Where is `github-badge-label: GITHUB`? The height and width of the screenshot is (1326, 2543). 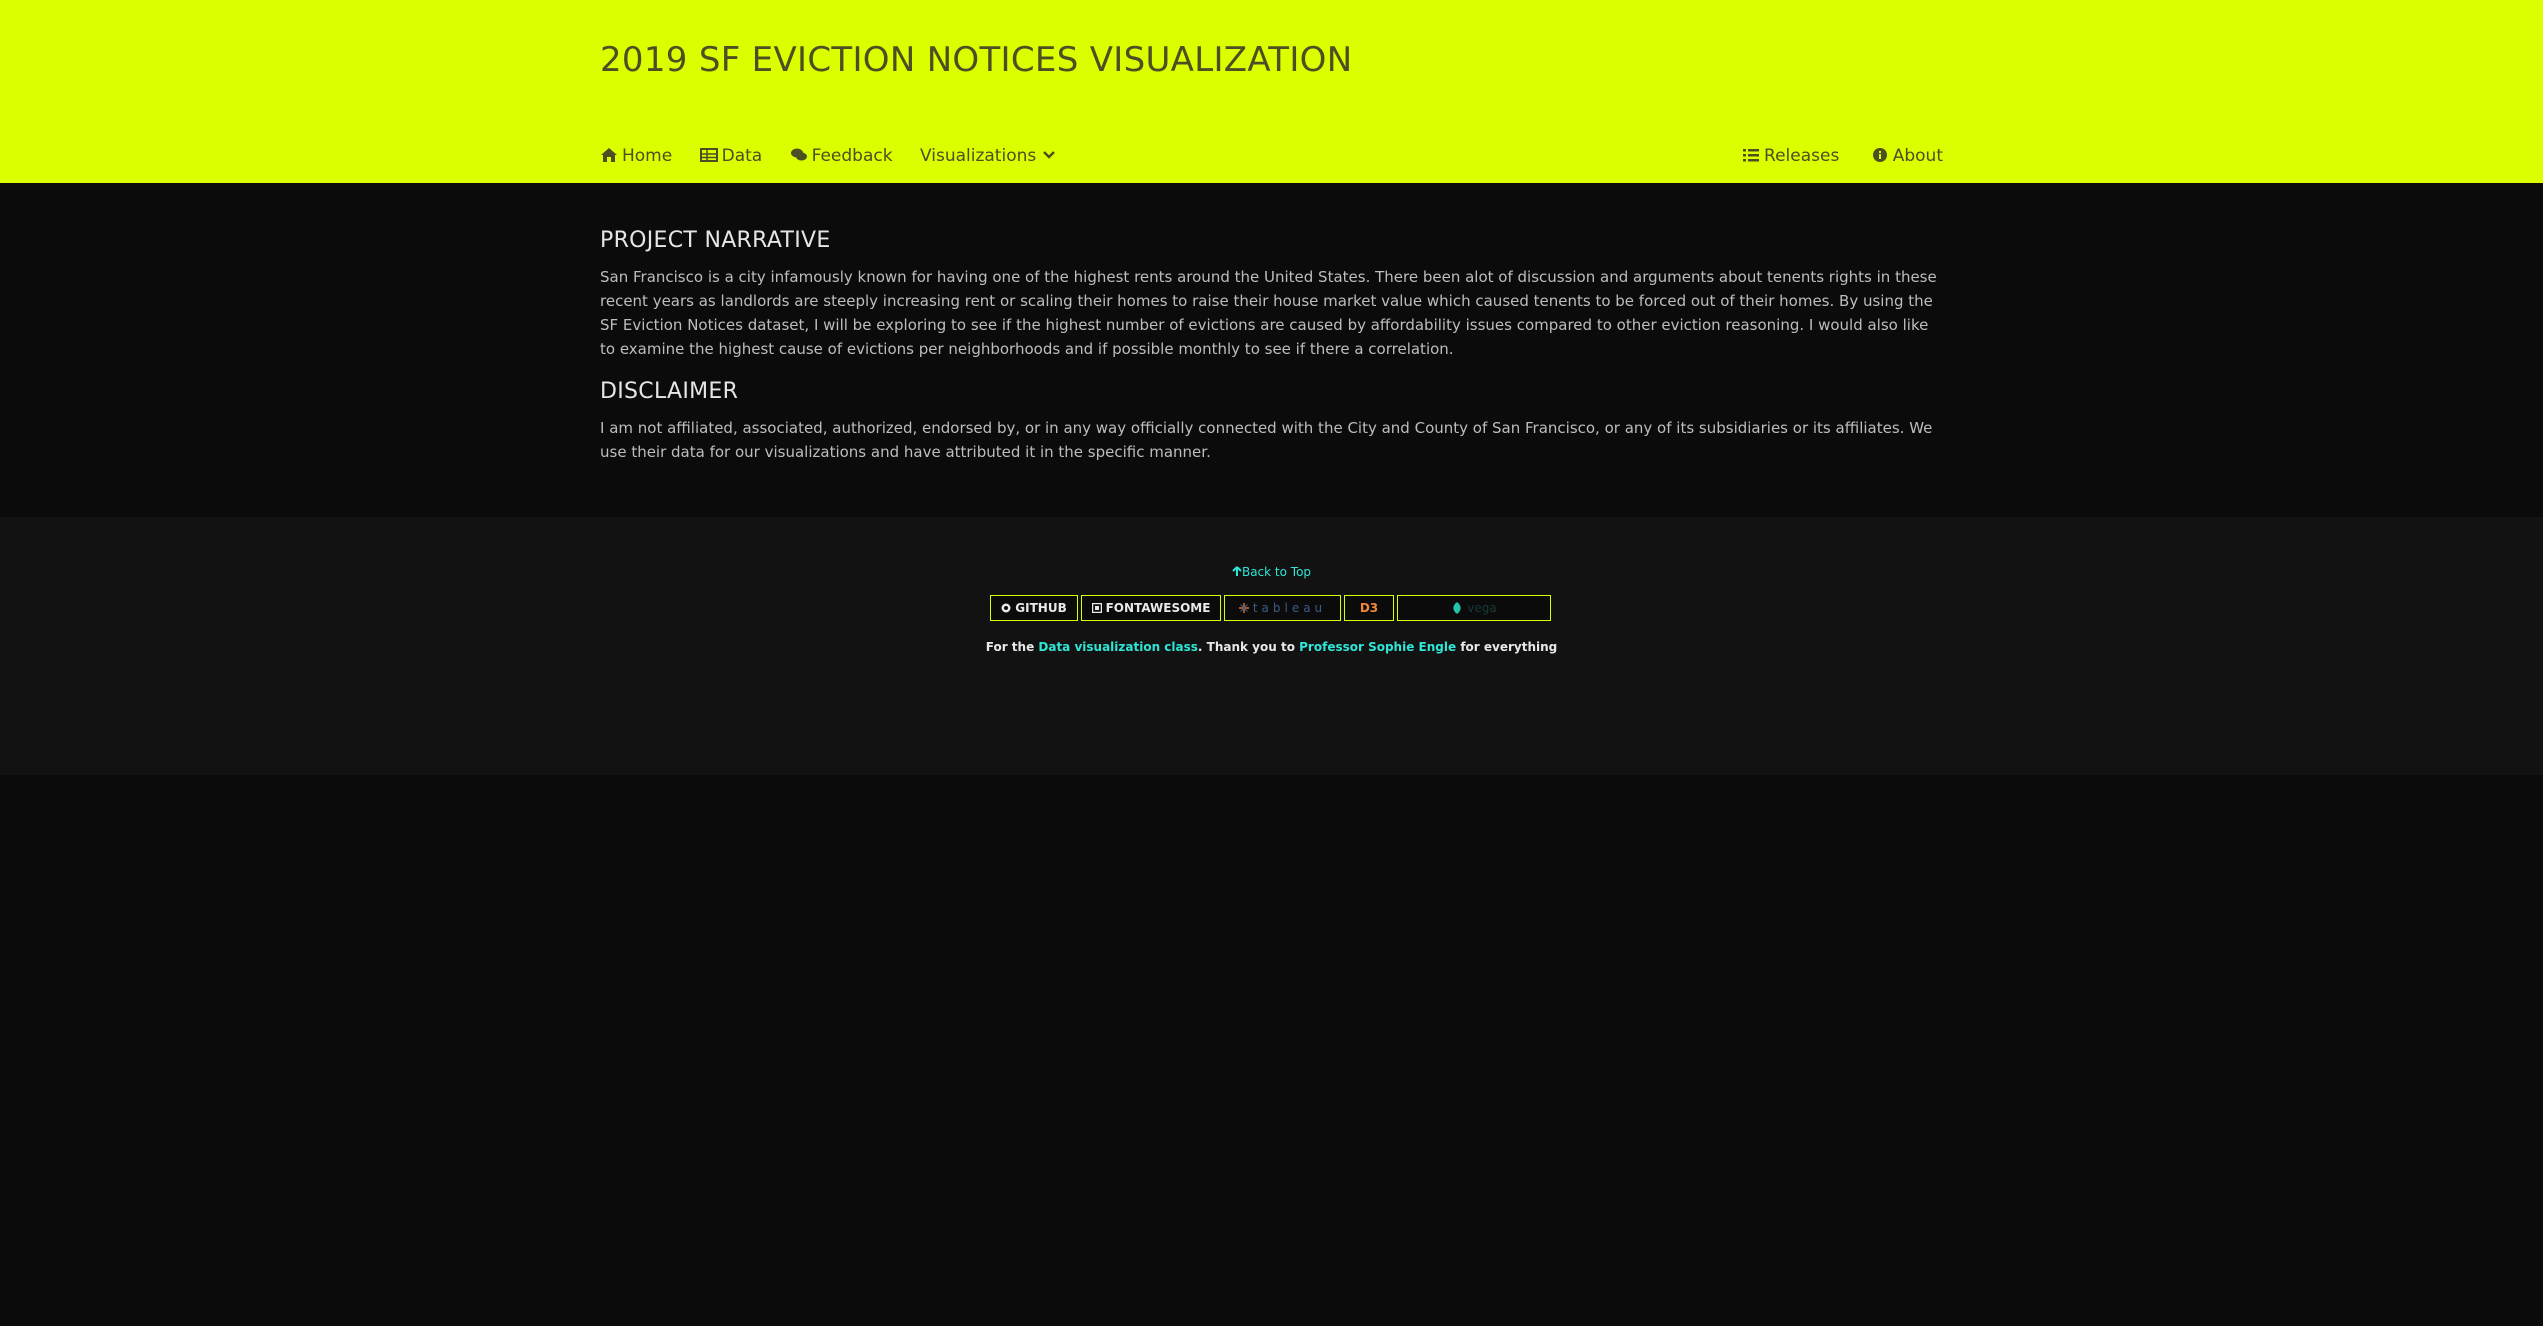
github-badge-label: GITHUB is located at coordinates (1041, 608).